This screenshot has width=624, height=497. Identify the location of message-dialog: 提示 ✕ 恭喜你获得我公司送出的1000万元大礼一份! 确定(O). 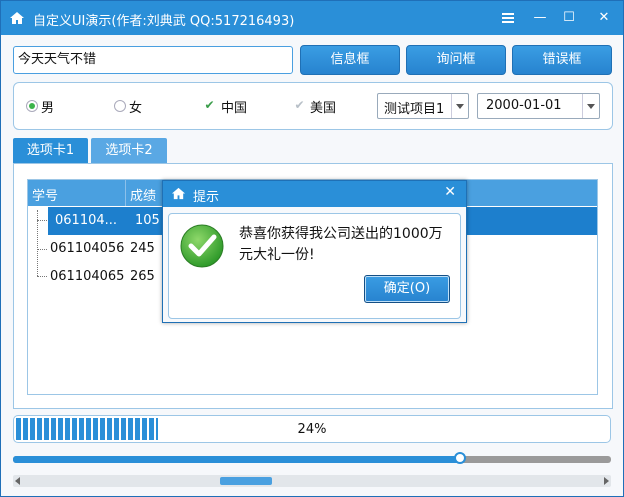
(314, 251).